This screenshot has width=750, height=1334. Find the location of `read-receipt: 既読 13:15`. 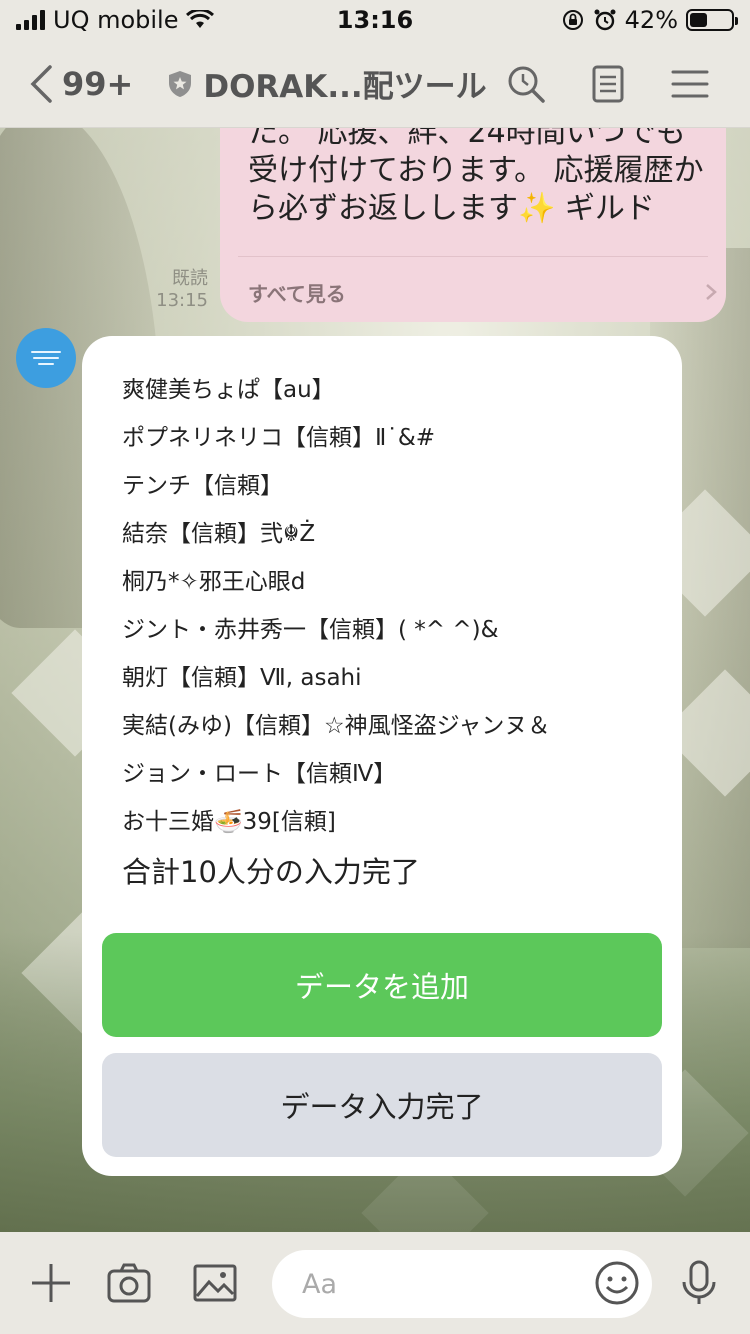

read-receipt: 既読 13:15 is located at coordinates (179, 290).